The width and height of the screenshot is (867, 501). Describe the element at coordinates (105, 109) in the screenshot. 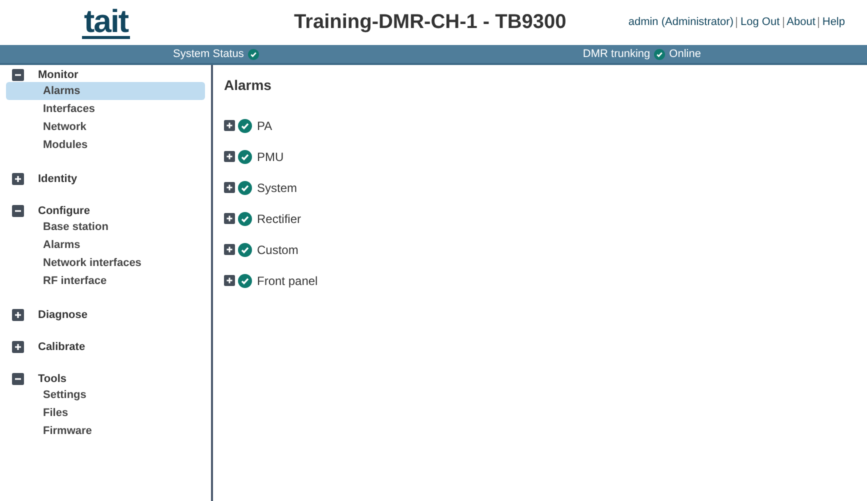

I see `sidebar-item: Interfaces` at that location.